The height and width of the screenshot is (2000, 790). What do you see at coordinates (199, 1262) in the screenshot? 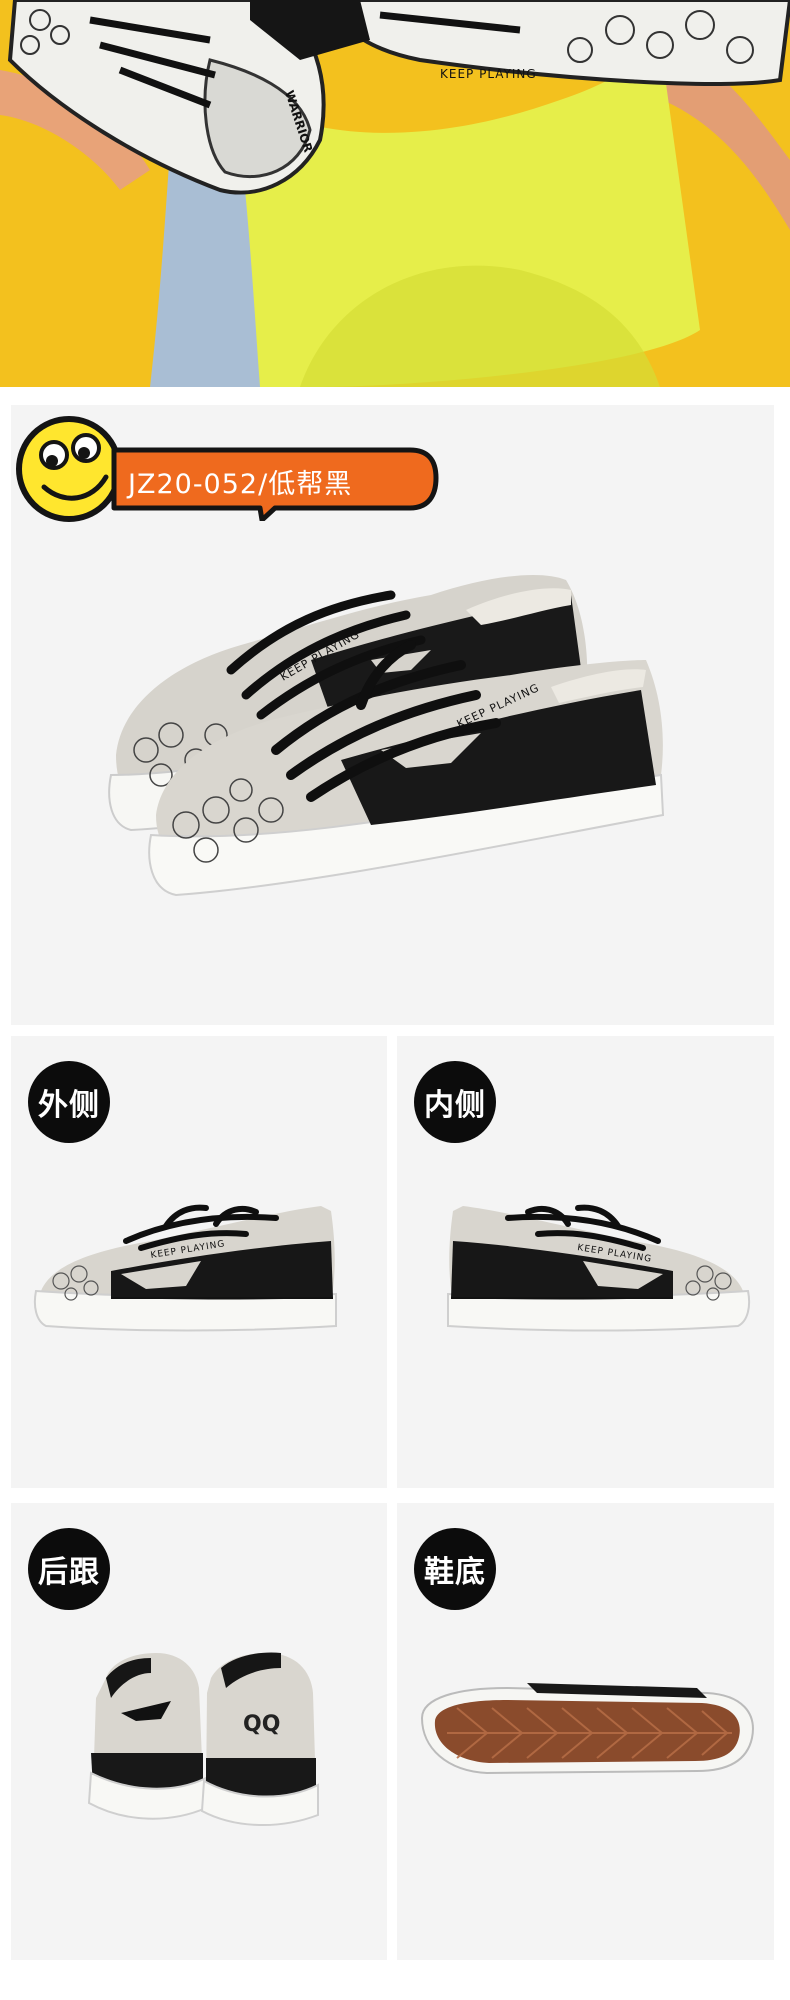
I see `outer-side-panel: 外侧 KEEP PLAYING` at bounding box center [199, 1262].